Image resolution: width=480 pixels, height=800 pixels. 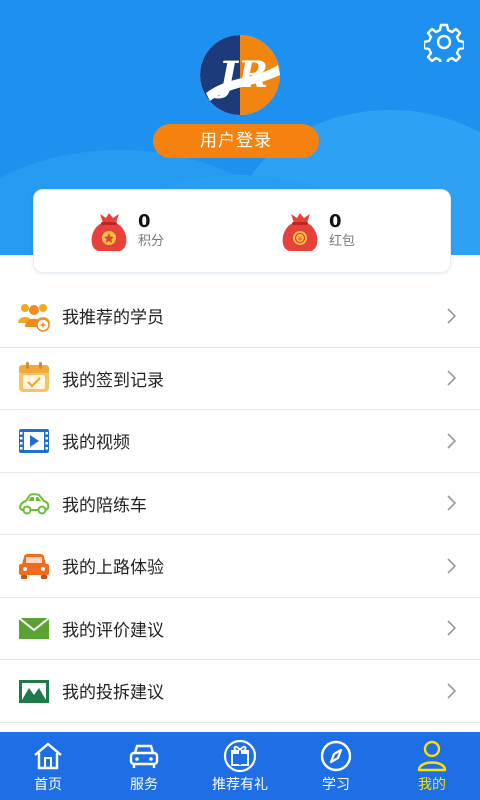 I want to click on menu-item-checkin-records: 我的签到记录, so click(x=240, y=379).